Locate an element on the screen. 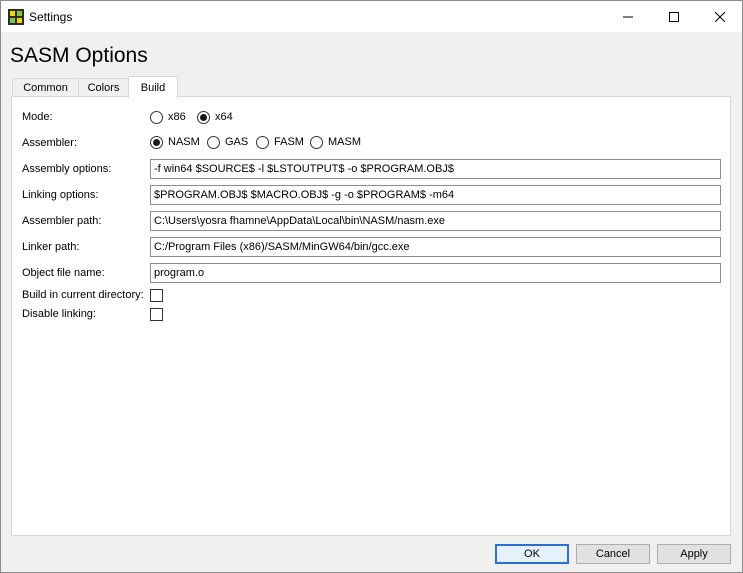 Image resolution: width=743 pixels, height=573 pixels. tab-build: Build is located at coordinates (153, 87).